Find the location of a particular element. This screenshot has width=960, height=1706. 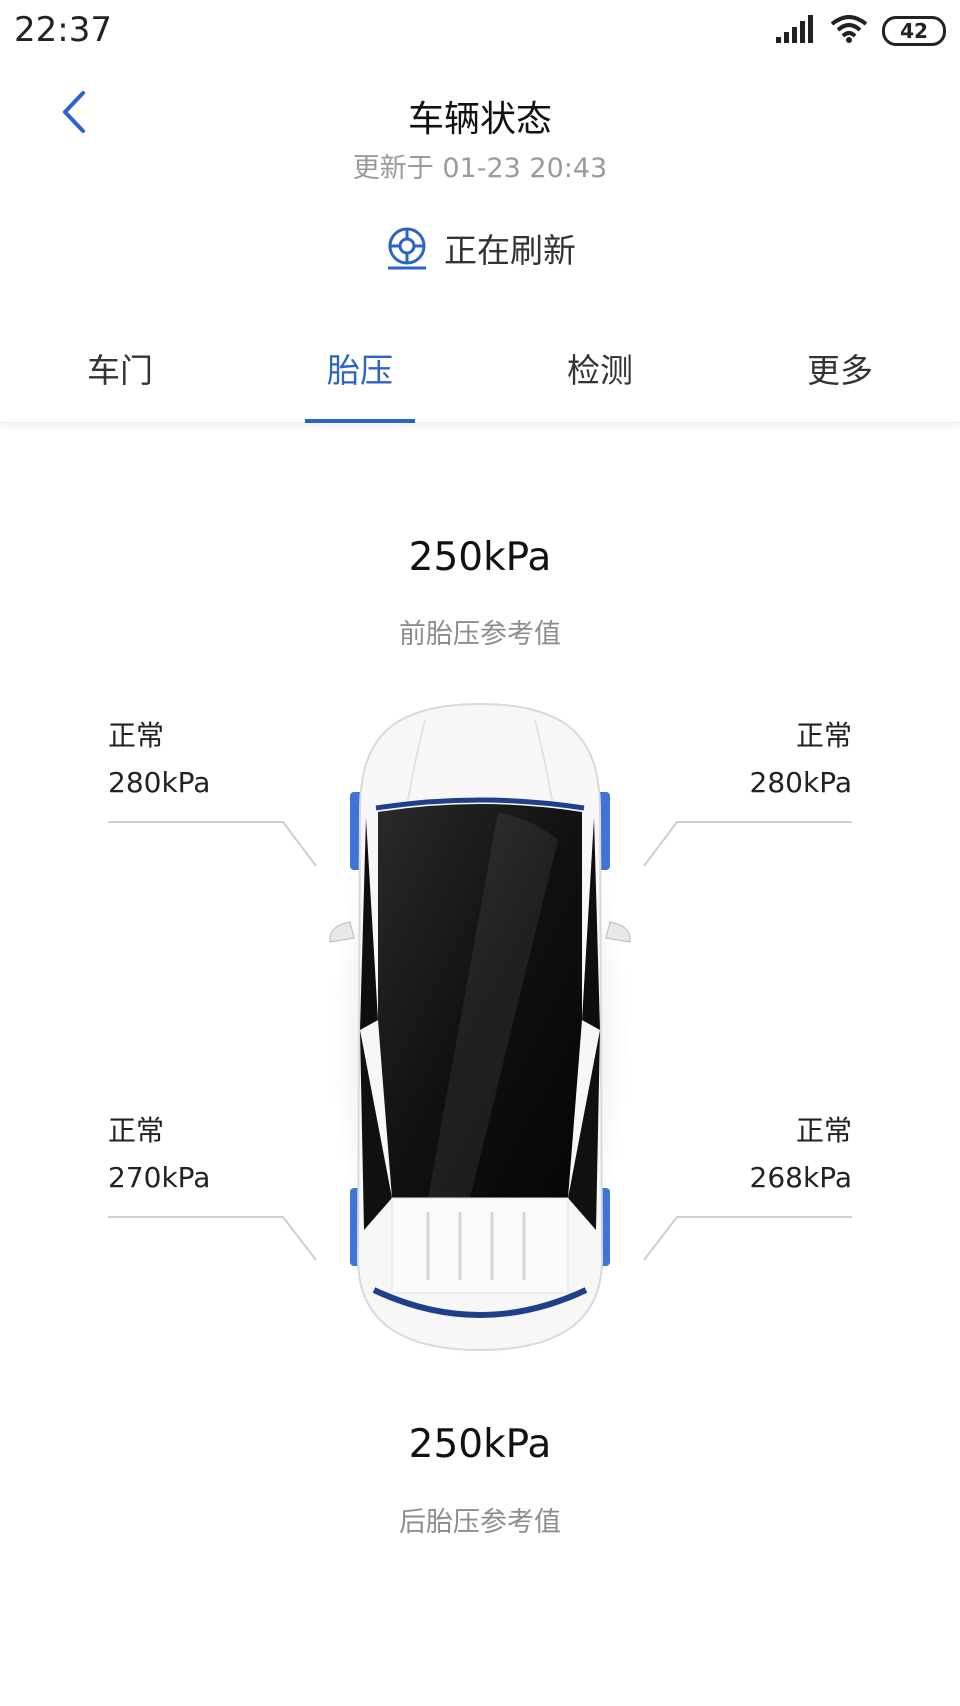

front-right-pressure: 280kPa is located at coordinates (800, 782).